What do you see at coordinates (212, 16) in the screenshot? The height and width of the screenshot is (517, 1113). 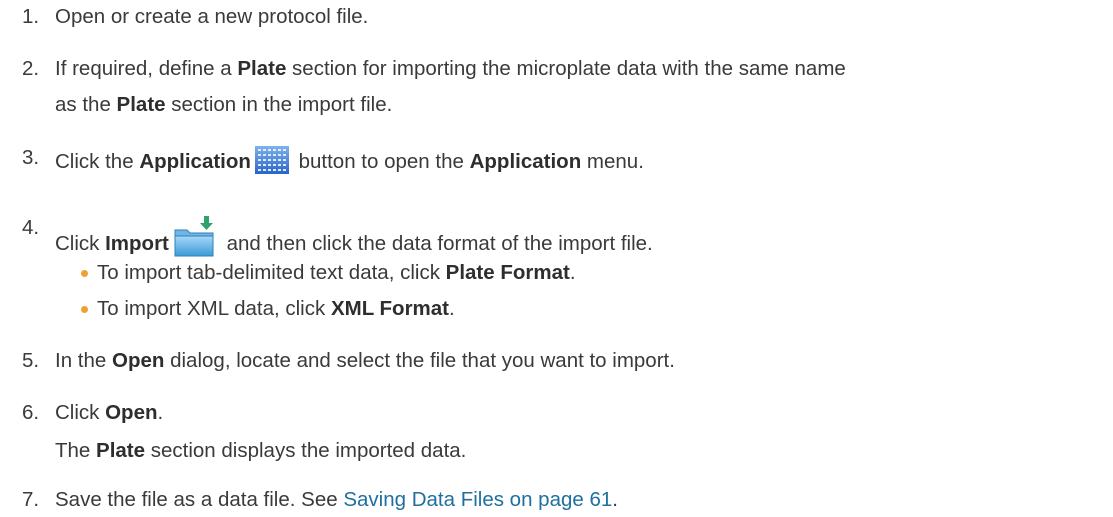 I see `step-text: Open or create a new protocol file.` at bounding box center [212, 16].